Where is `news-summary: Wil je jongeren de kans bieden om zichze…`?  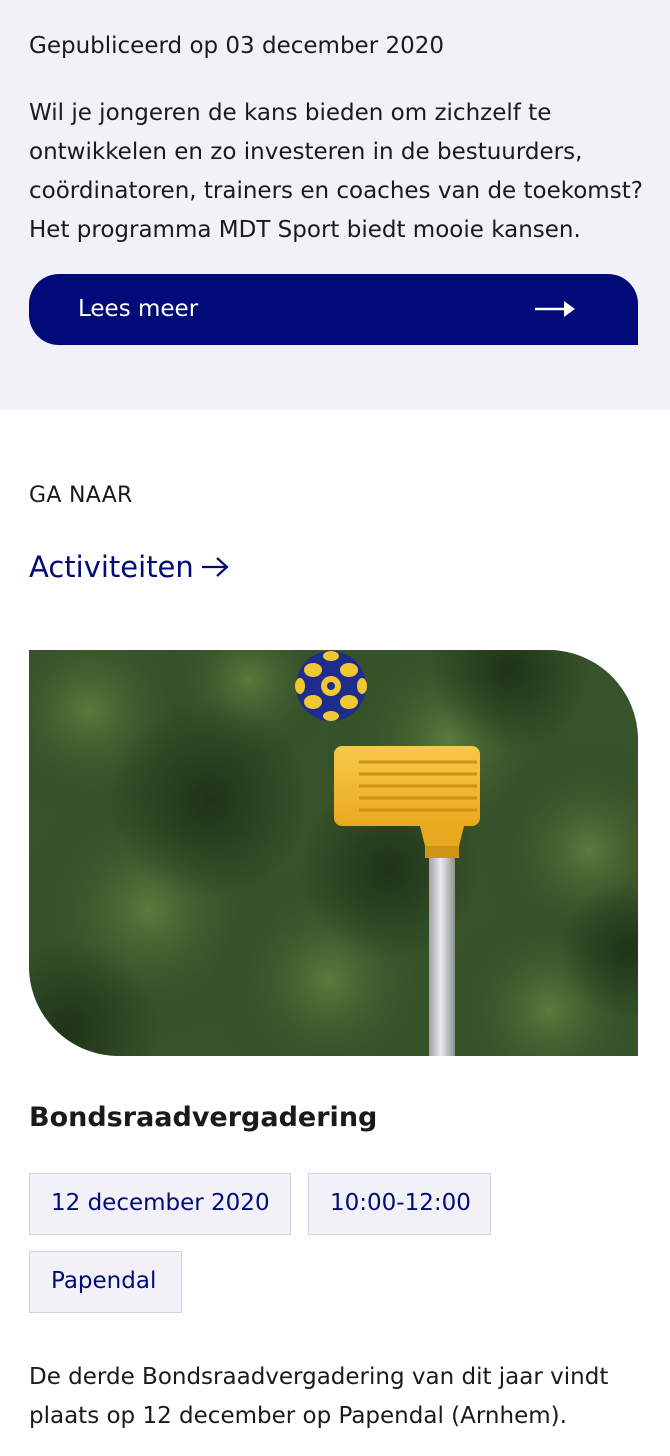 news-summary: Wil je jongeren de kans bieden om zichze… is located at coordinates (336, 171).